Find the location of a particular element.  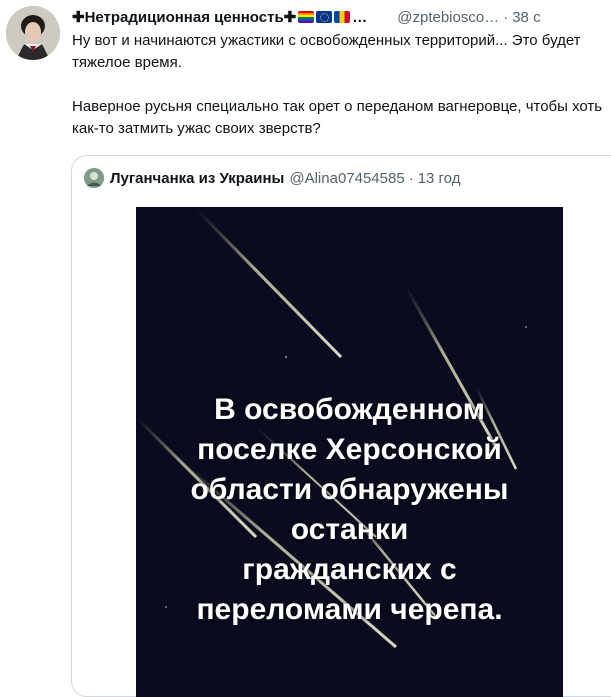

caption-line: поселке Херсонской is located at coordinates (349, 449).